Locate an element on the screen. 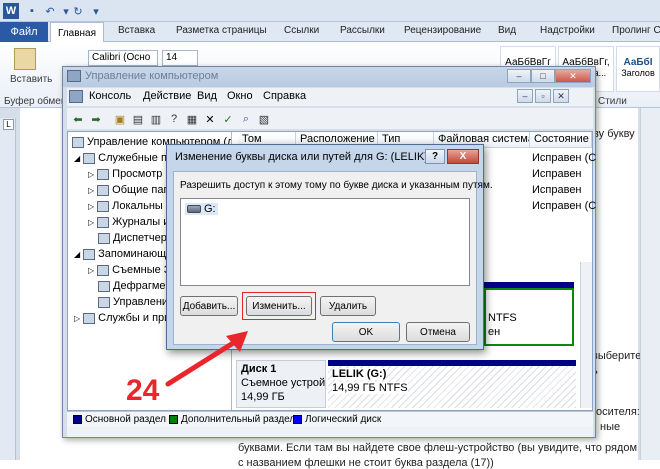 The height and width of the screenshot is (469, 660). step-number-label: 24 is located at coordinates (143, 390).